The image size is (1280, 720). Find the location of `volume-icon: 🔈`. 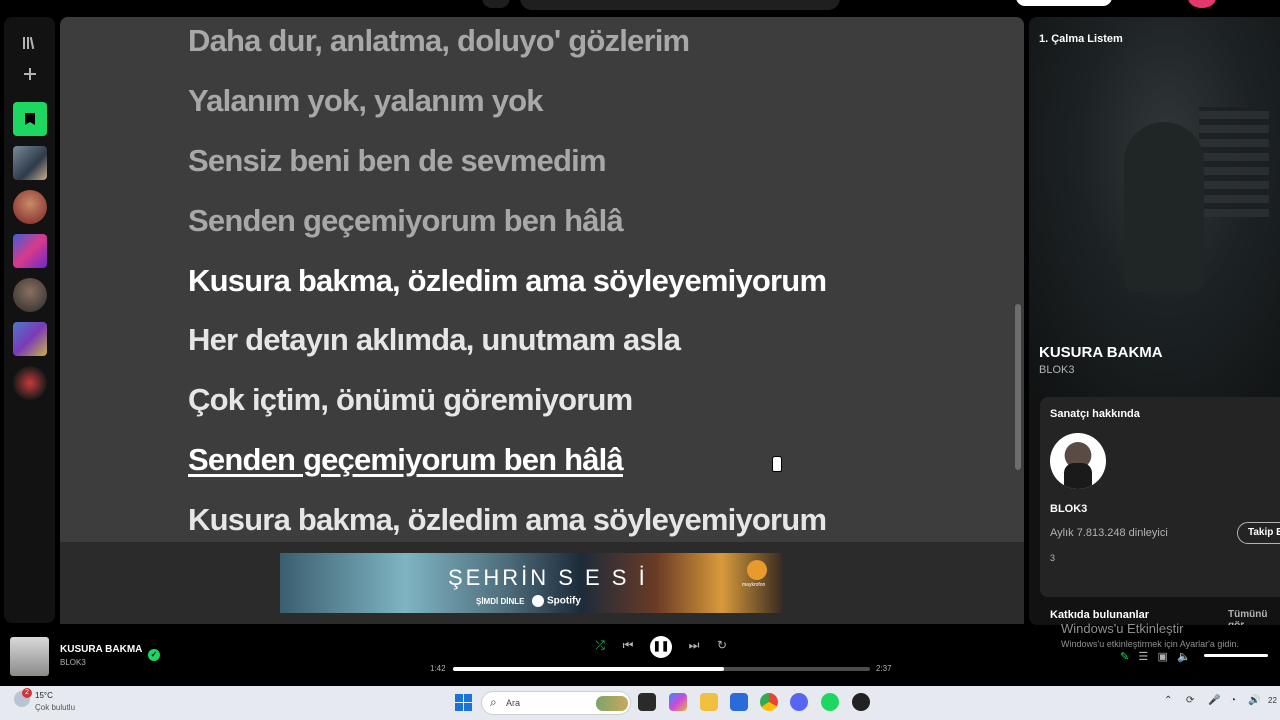

volume-icon: 🔈 is located at coordinates (1184, 657).